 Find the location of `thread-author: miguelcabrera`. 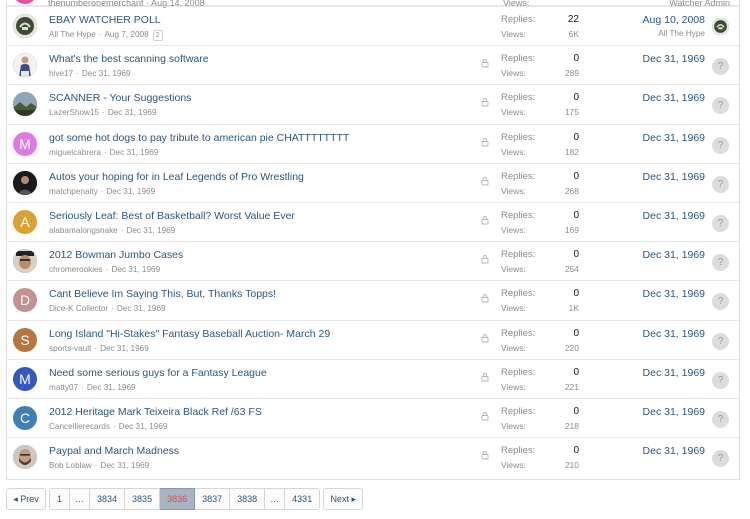

thread-author: miguelcabrera is located at coordinates (75, 152).